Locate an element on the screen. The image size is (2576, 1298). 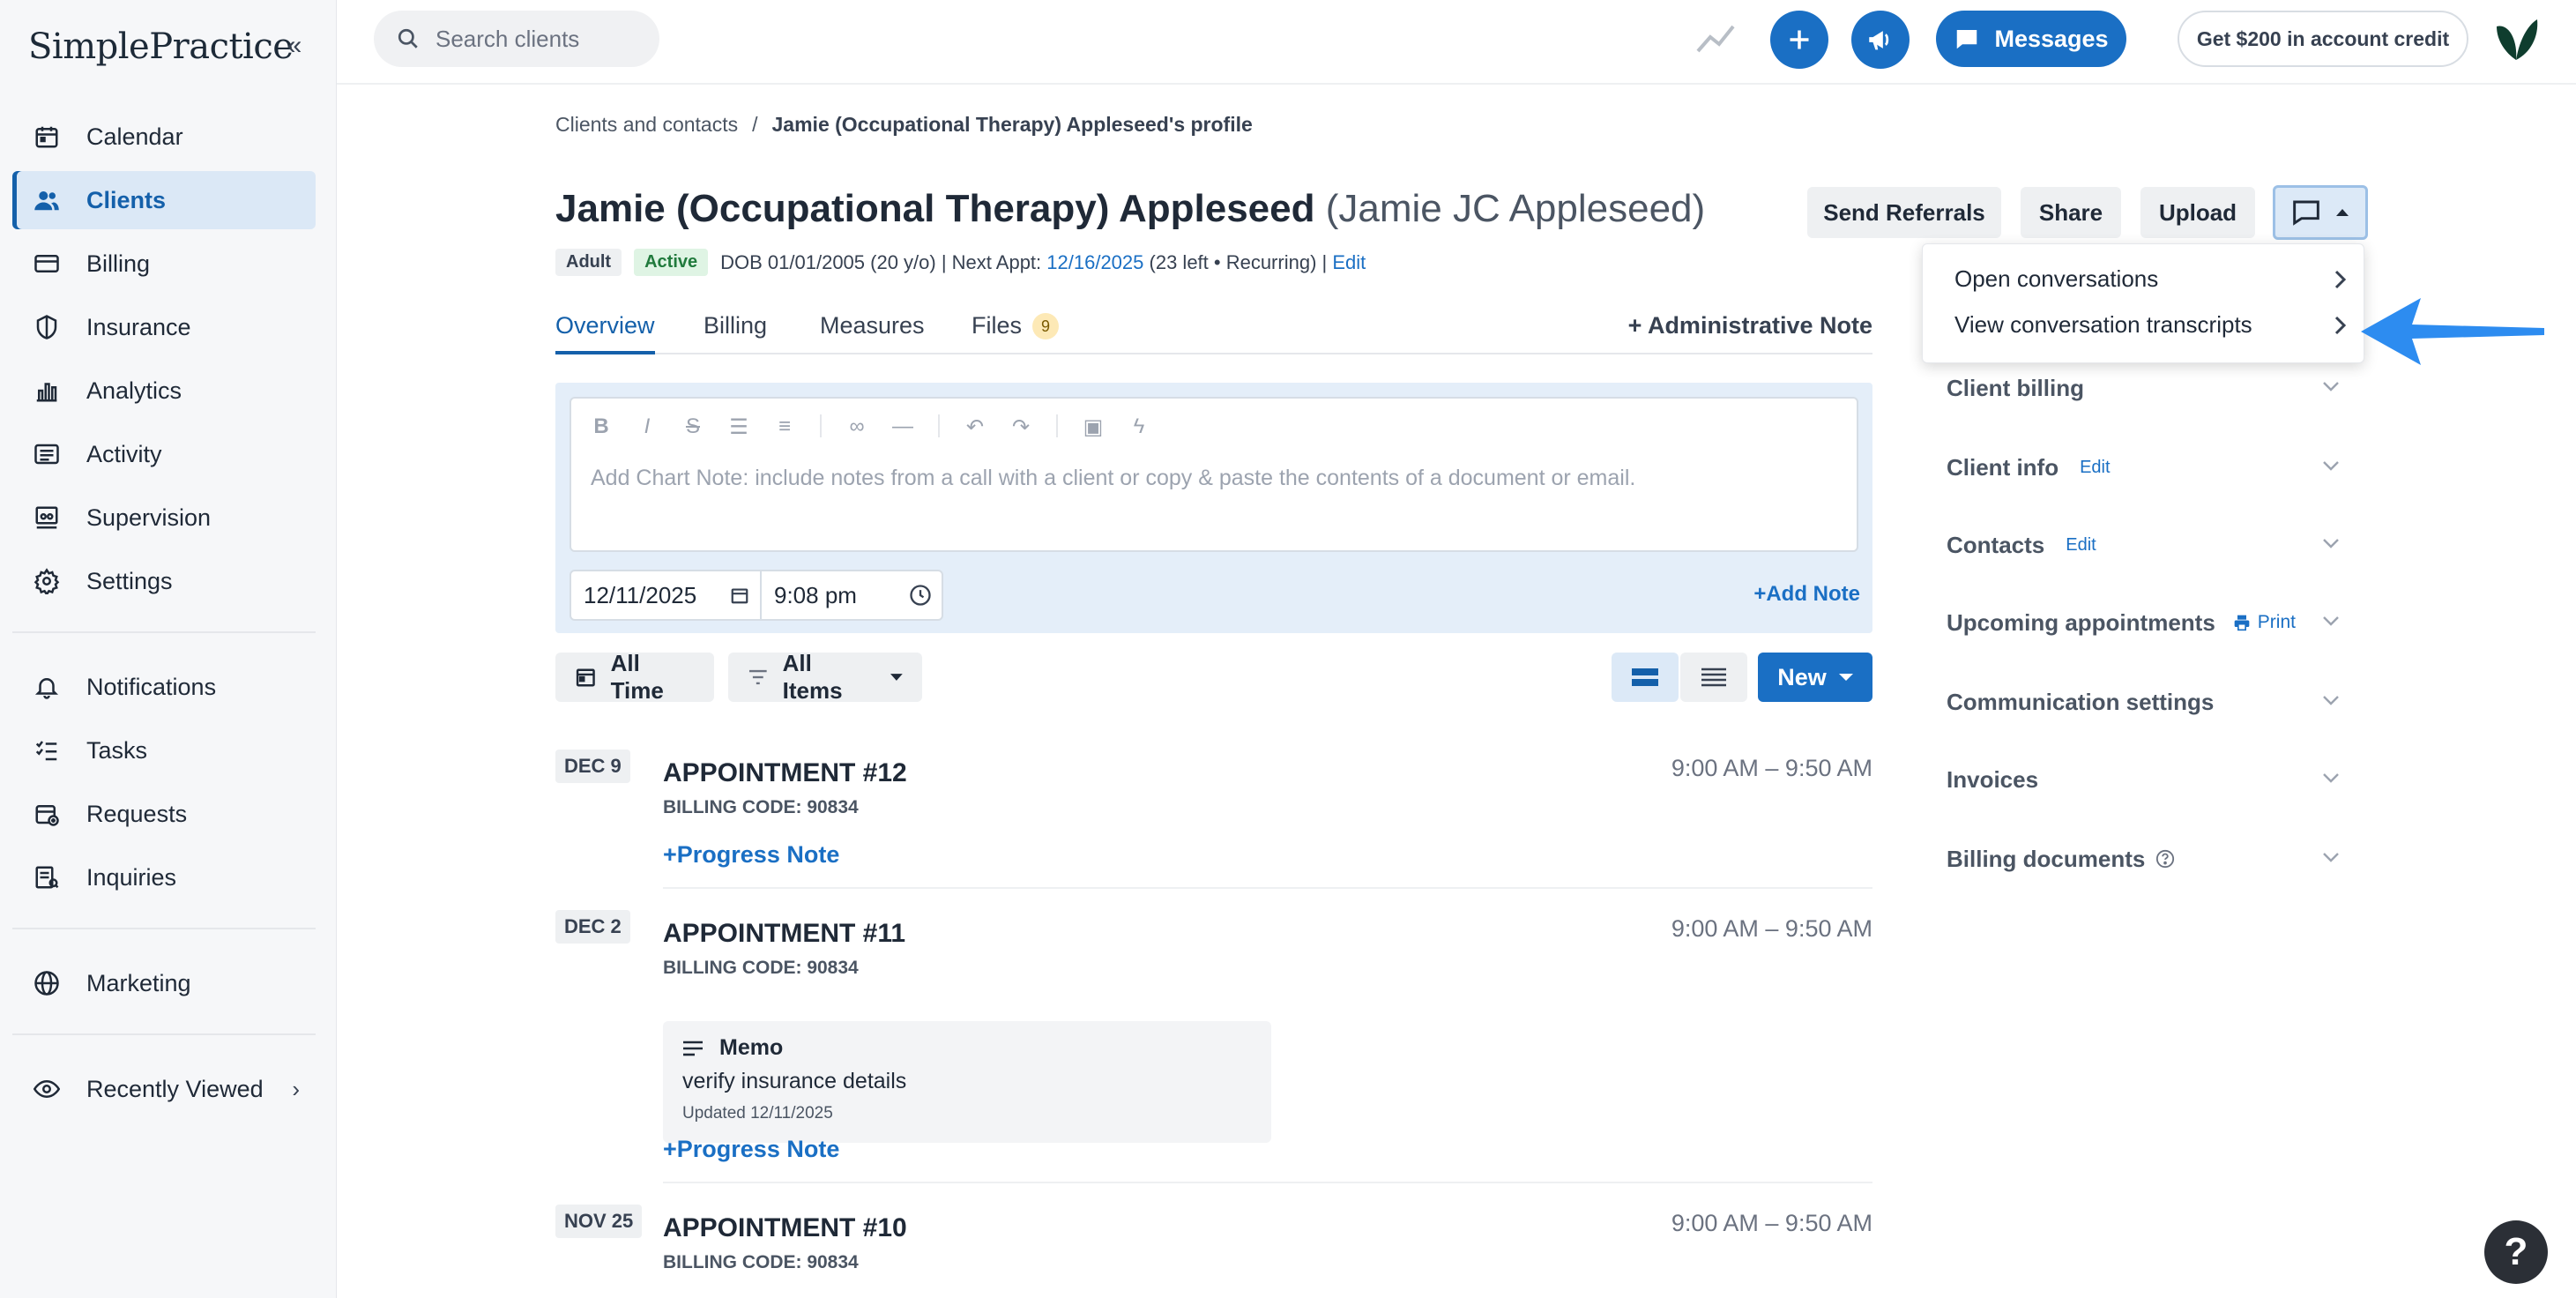
search-input: Search clients is located at coordinates (516, 39).